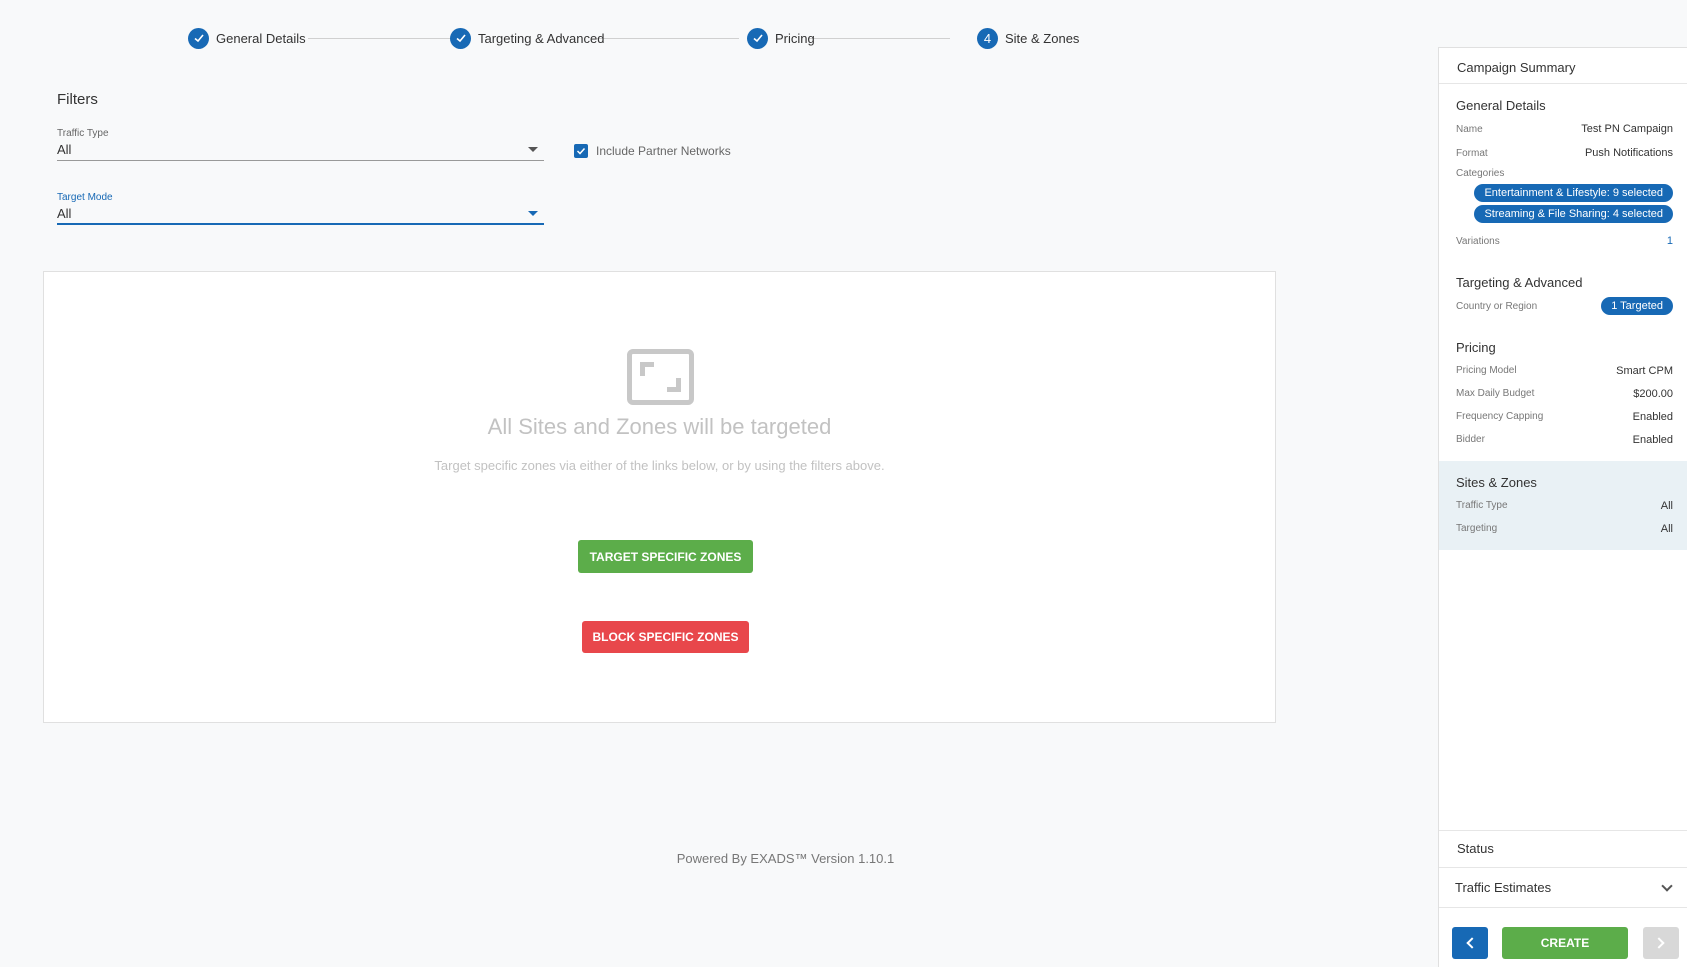 The height and width of the screenshot is (967, 1687). I want to click on category-pill-row: Streaming & File Sharing: 4 selected, so click(1564, 214).